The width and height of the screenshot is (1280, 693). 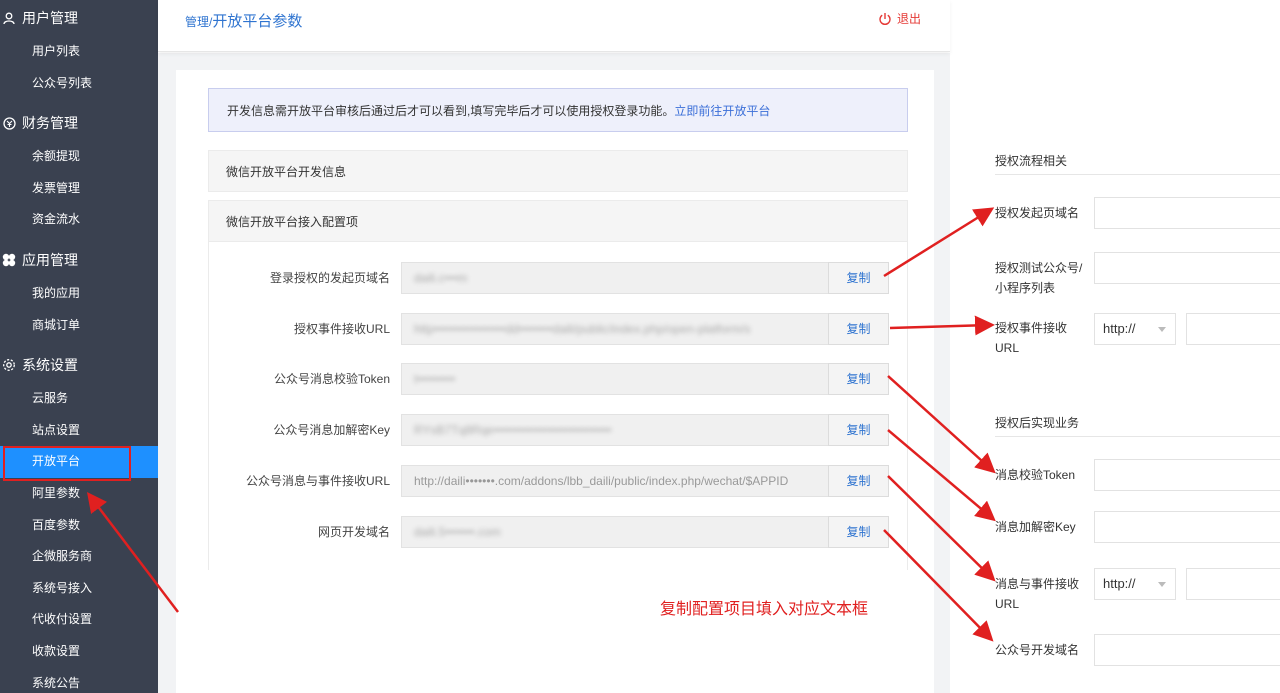 What do you see at coordinates (1031, 161) in the screenshot?
I see `right-section-title-auth: 授权流程相关` at bounding box center [1031, 161].